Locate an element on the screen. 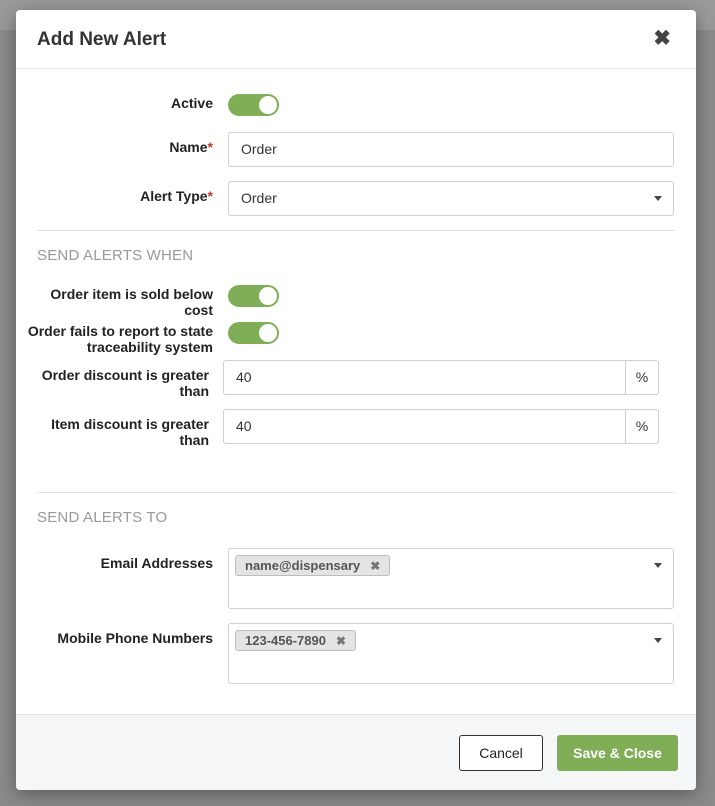  sold-below-cost-label-line1: Order item is sold below is located at coordinates (131, 294).